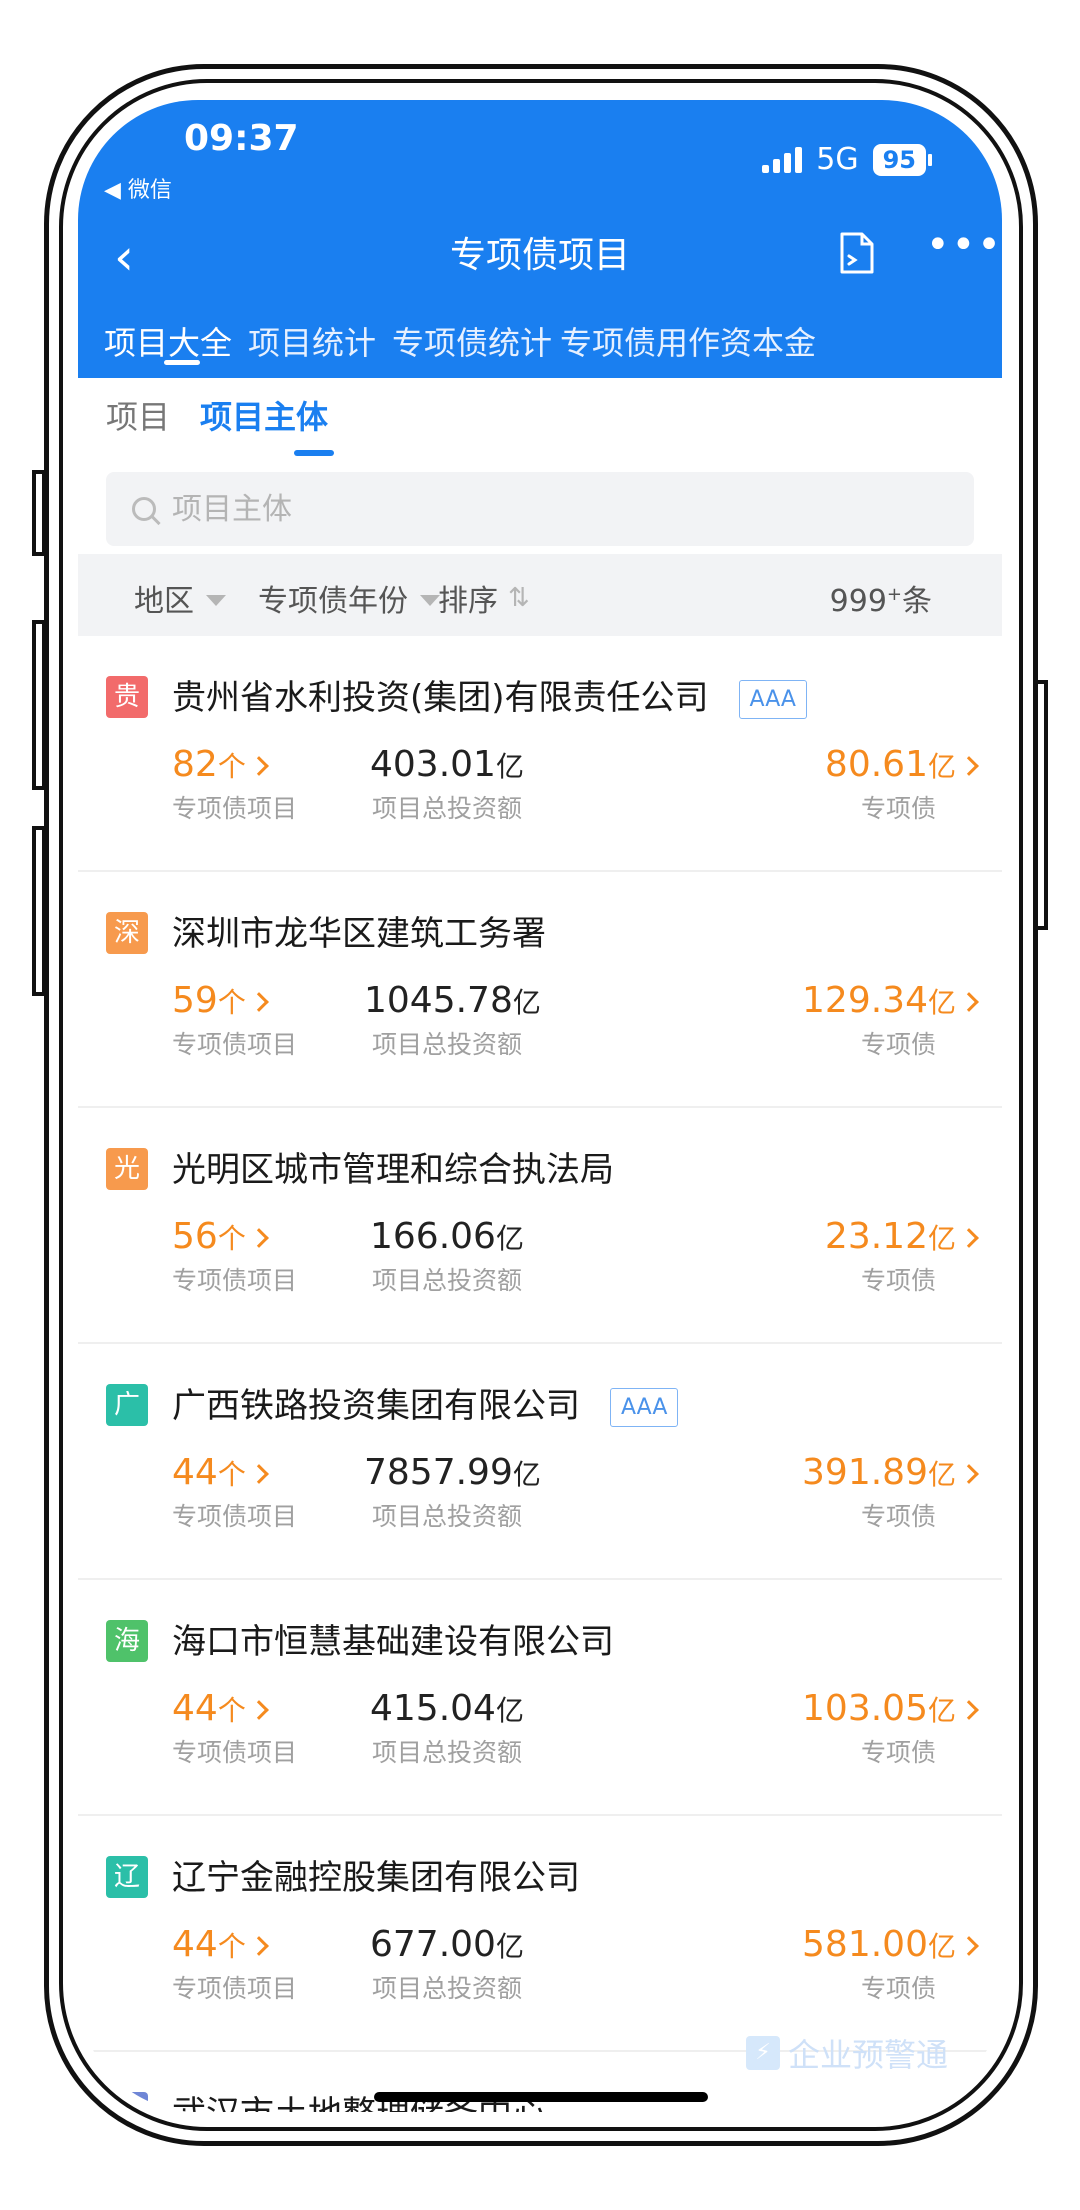  What do you see at coordinates (312, 341) in the screenshot?
I see `tab-project-stats: 项目统计` at bounding box center [312, 341].